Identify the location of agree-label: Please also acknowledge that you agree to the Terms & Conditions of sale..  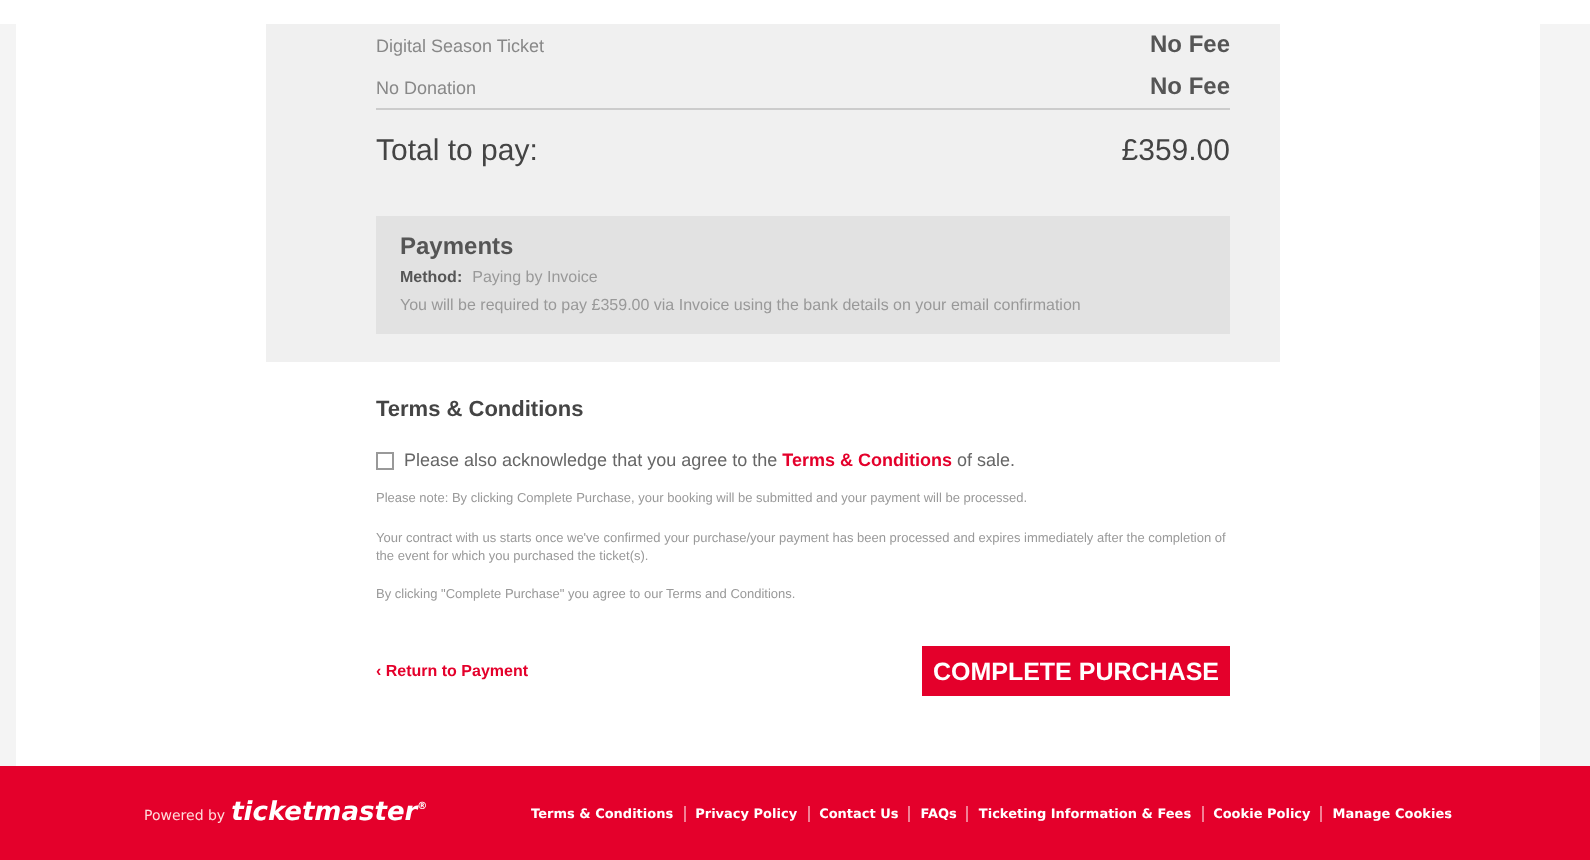
(710, 460).